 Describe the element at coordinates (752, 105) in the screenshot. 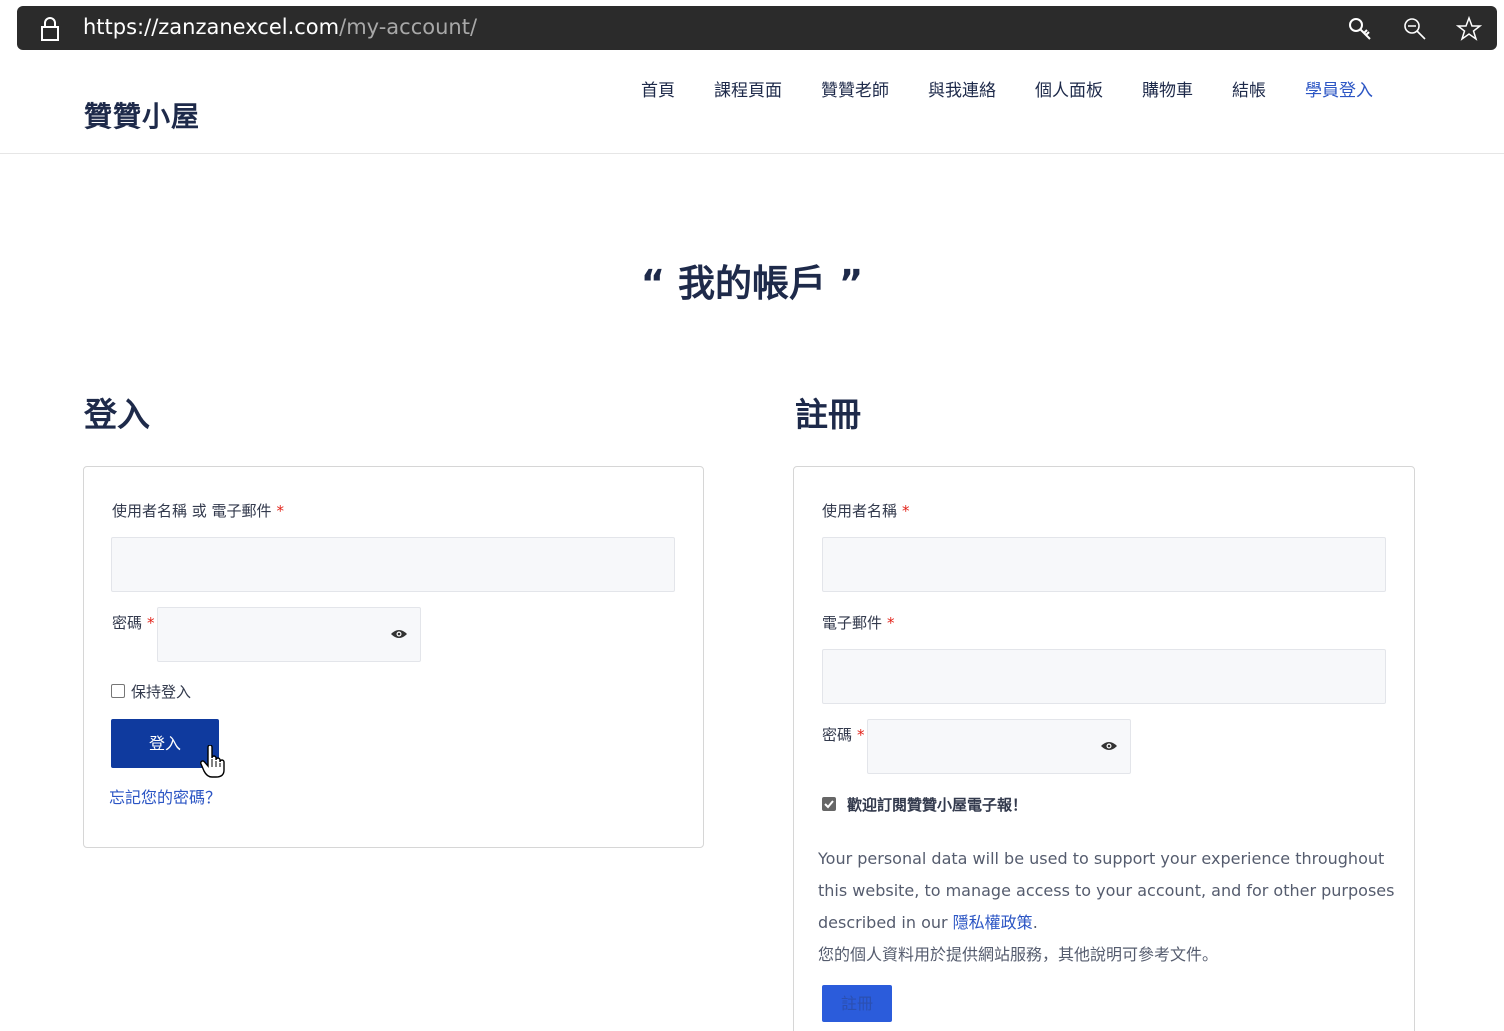

I see `site-header: 贊贊小屋 首頁 課程頁面 贊贊老師 與我連絡 個人面板 購物車 結帳 學員登入` at that location.